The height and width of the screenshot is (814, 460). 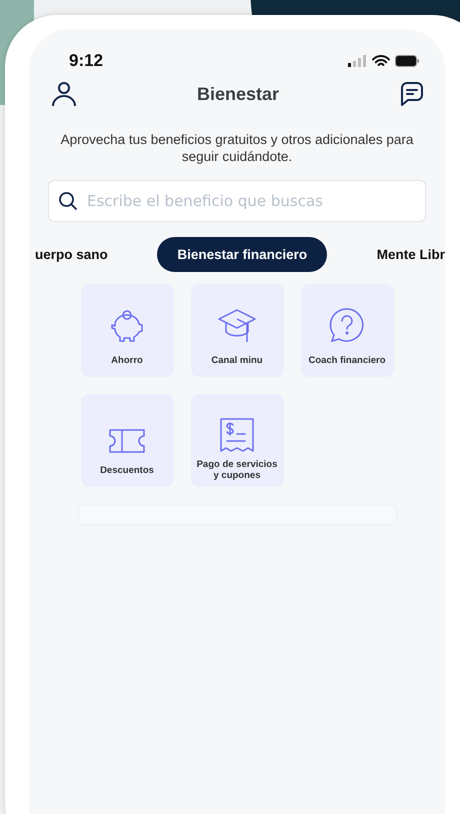 What do you see at coordinates (127, 326) in the screenshot?
I see `piggy-bank-icon` at bounding box center [127, 326].